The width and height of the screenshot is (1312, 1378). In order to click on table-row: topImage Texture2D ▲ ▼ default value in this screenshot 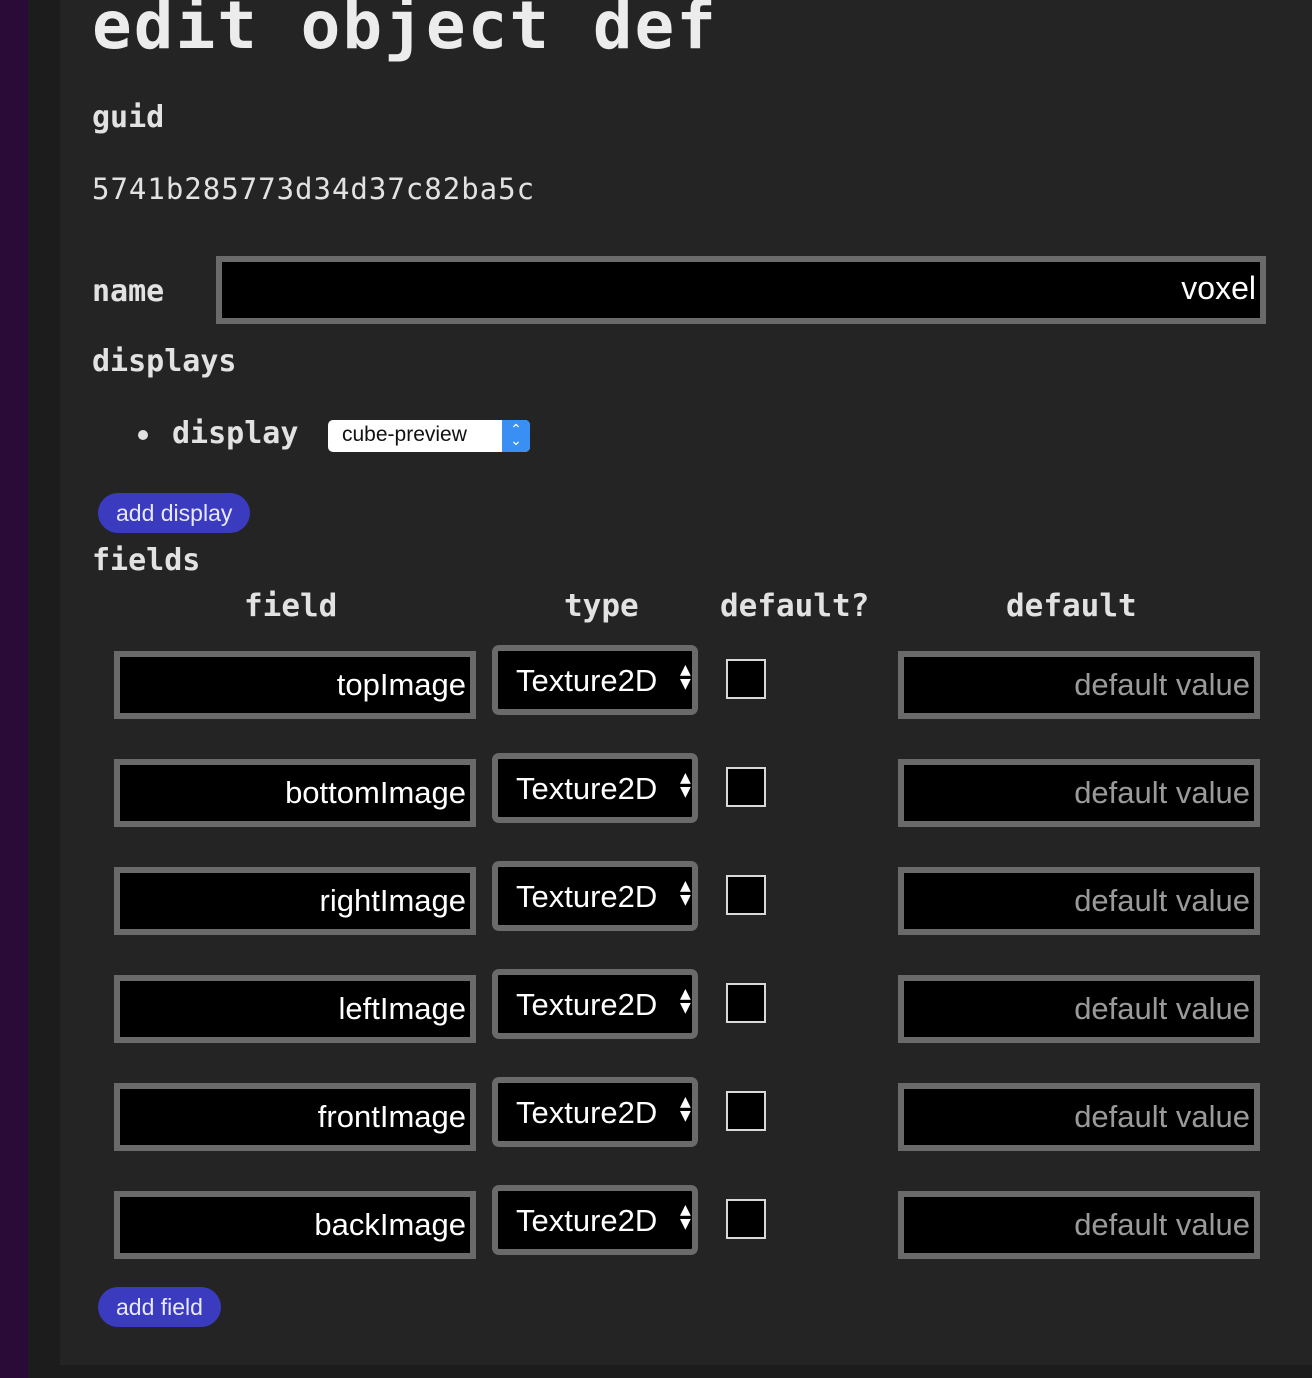, I will do `click(686, 684)`.